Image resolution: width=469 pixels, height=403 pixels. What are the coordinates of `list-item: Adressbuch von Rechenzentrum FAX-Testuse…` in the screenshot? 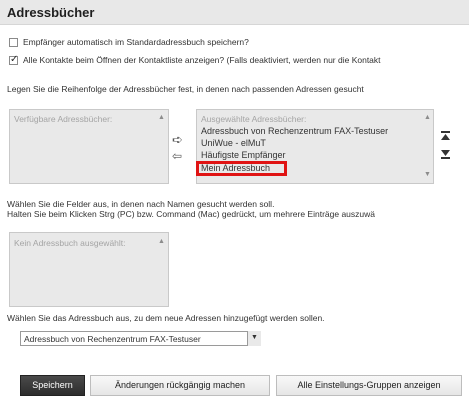 It's located at (294, 131).